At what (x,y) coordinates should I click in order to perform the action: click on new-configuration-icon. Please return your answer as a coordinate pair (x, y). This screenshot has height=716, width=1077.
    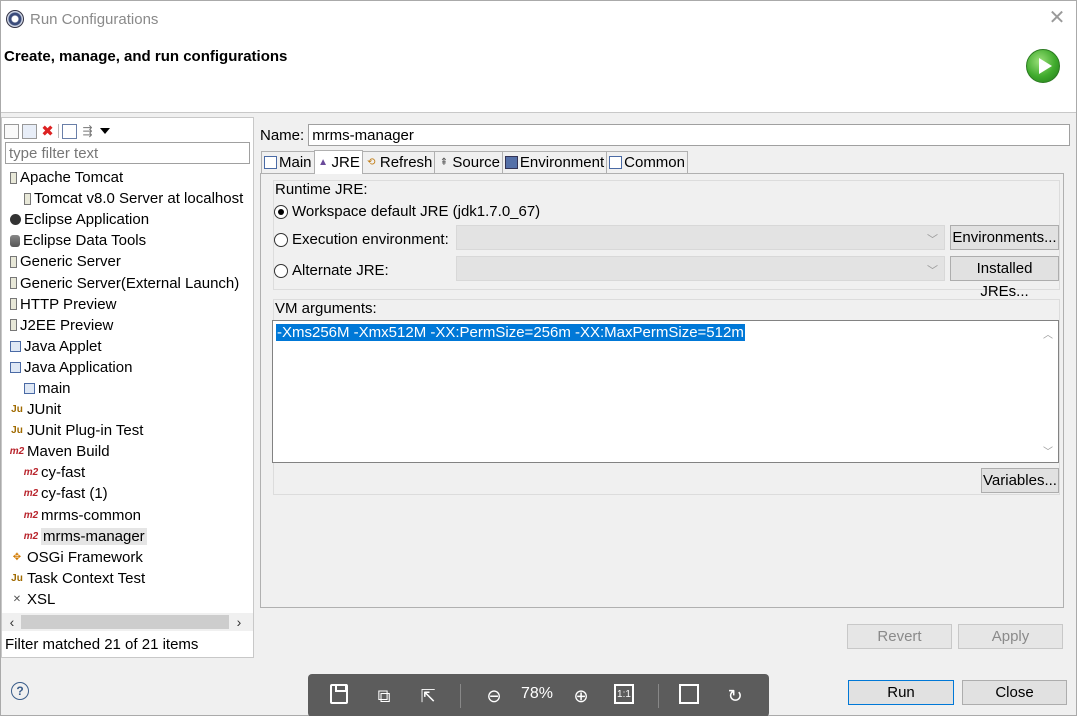
    Looking at the image, I should click on (11, 131).